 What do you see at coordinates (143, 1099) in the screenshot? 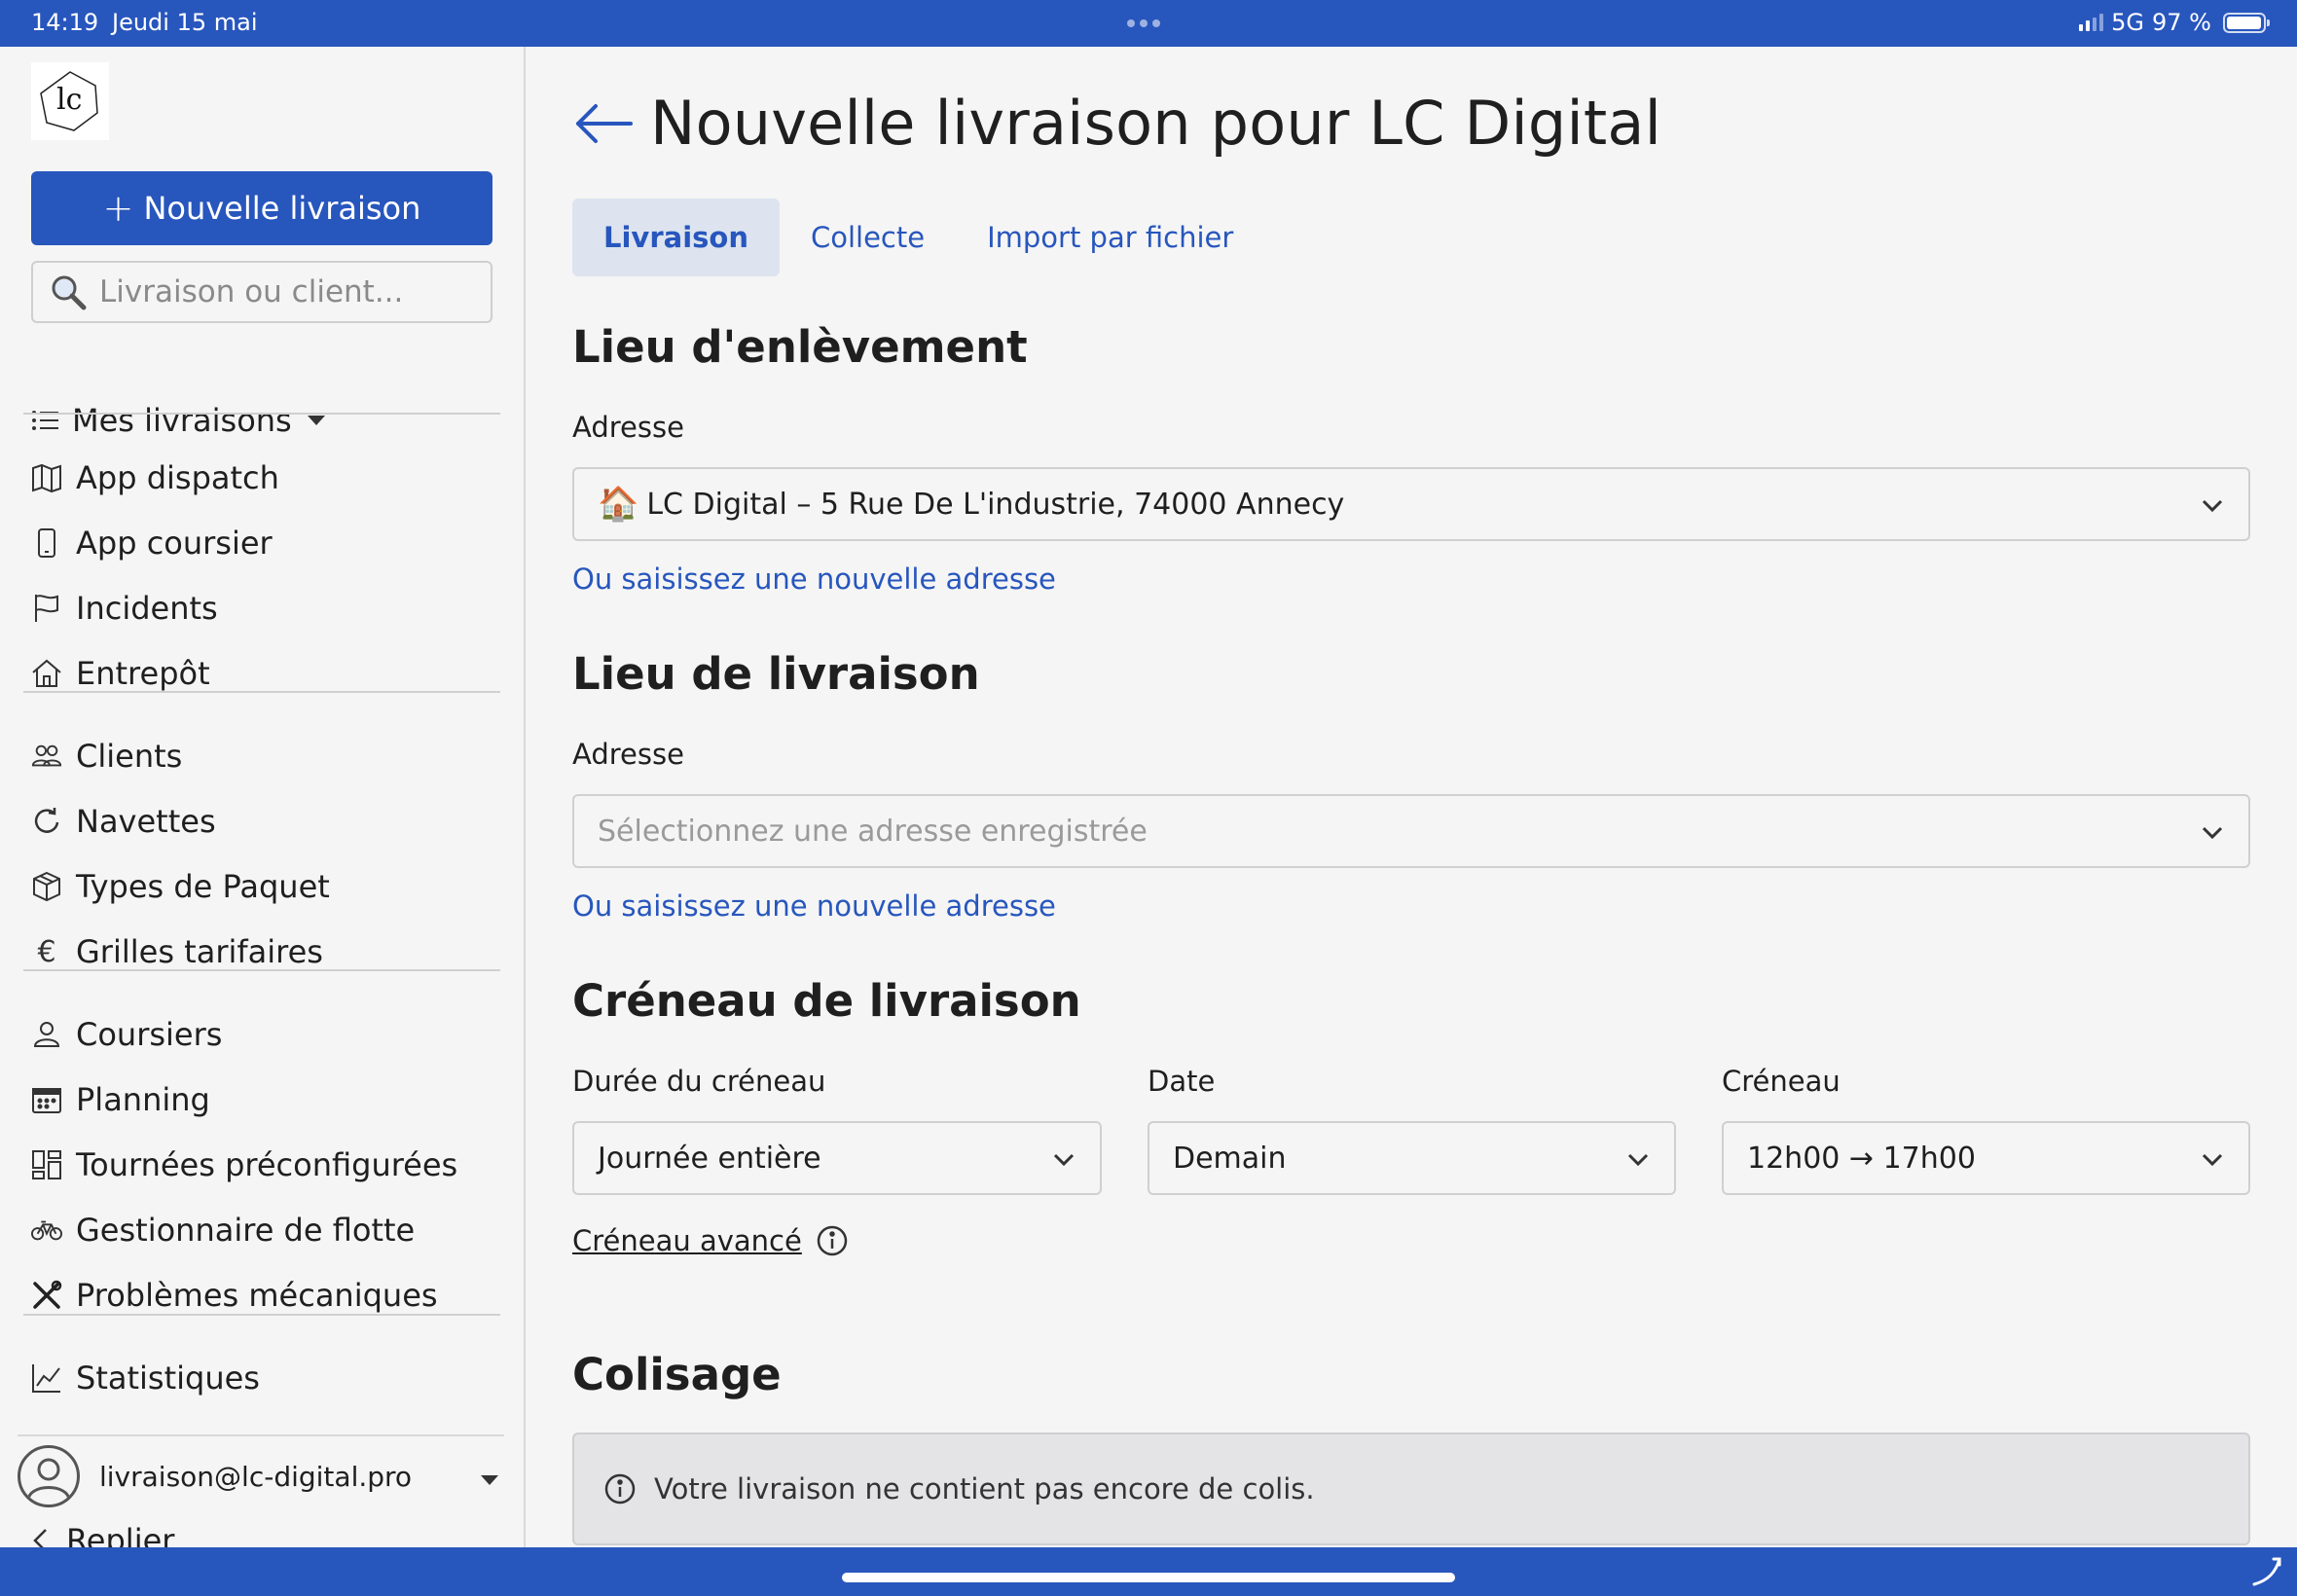
I see `sidebar-item-label: Planning` at bounding box center [143, 1099].